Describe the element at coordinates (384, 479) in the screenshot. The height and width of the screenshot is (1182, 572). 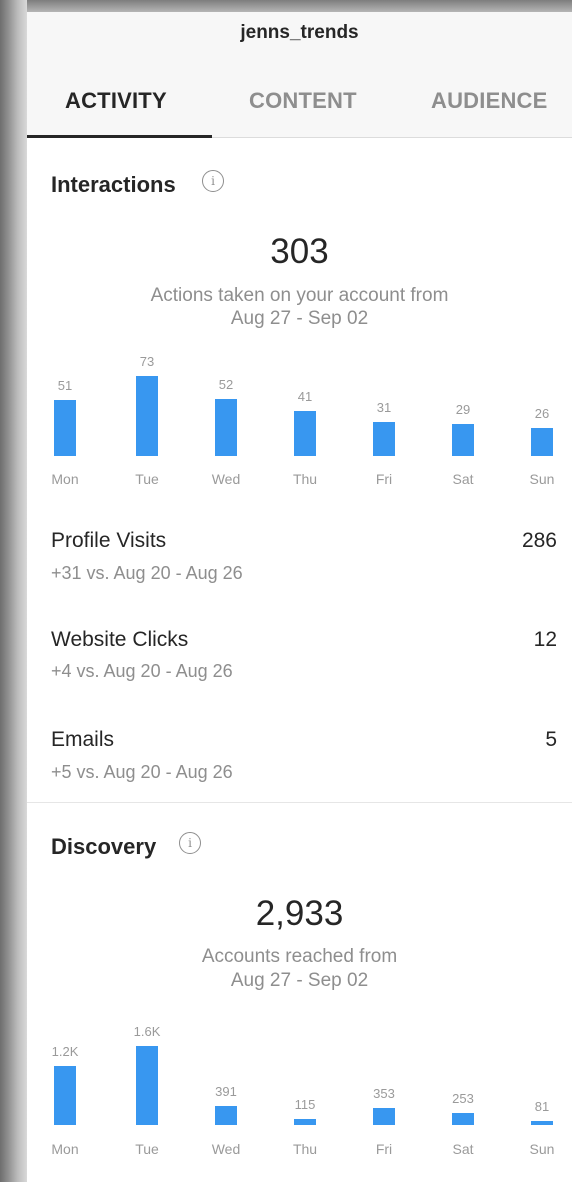
I see `interactions-day-label: Fri` at that location.